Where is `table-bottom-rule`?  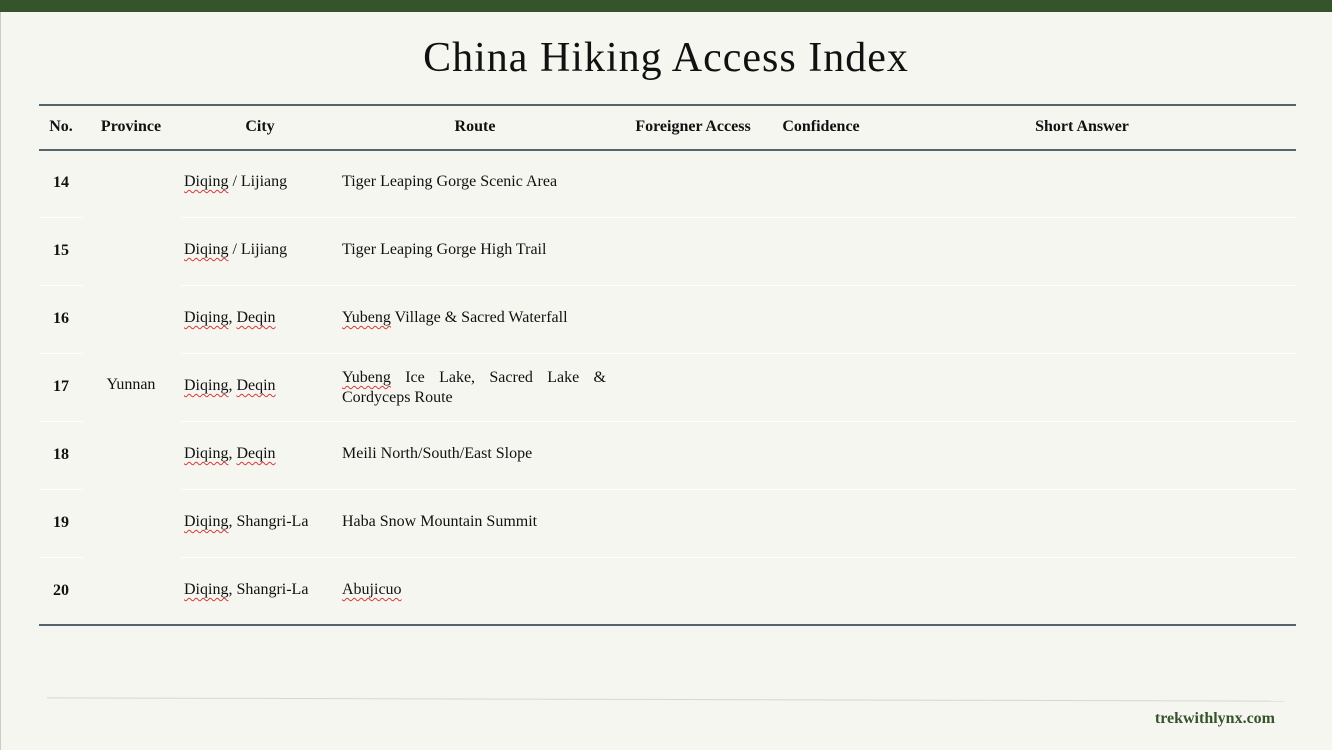 table-bottom-rule is located at coordinates (667, 625).